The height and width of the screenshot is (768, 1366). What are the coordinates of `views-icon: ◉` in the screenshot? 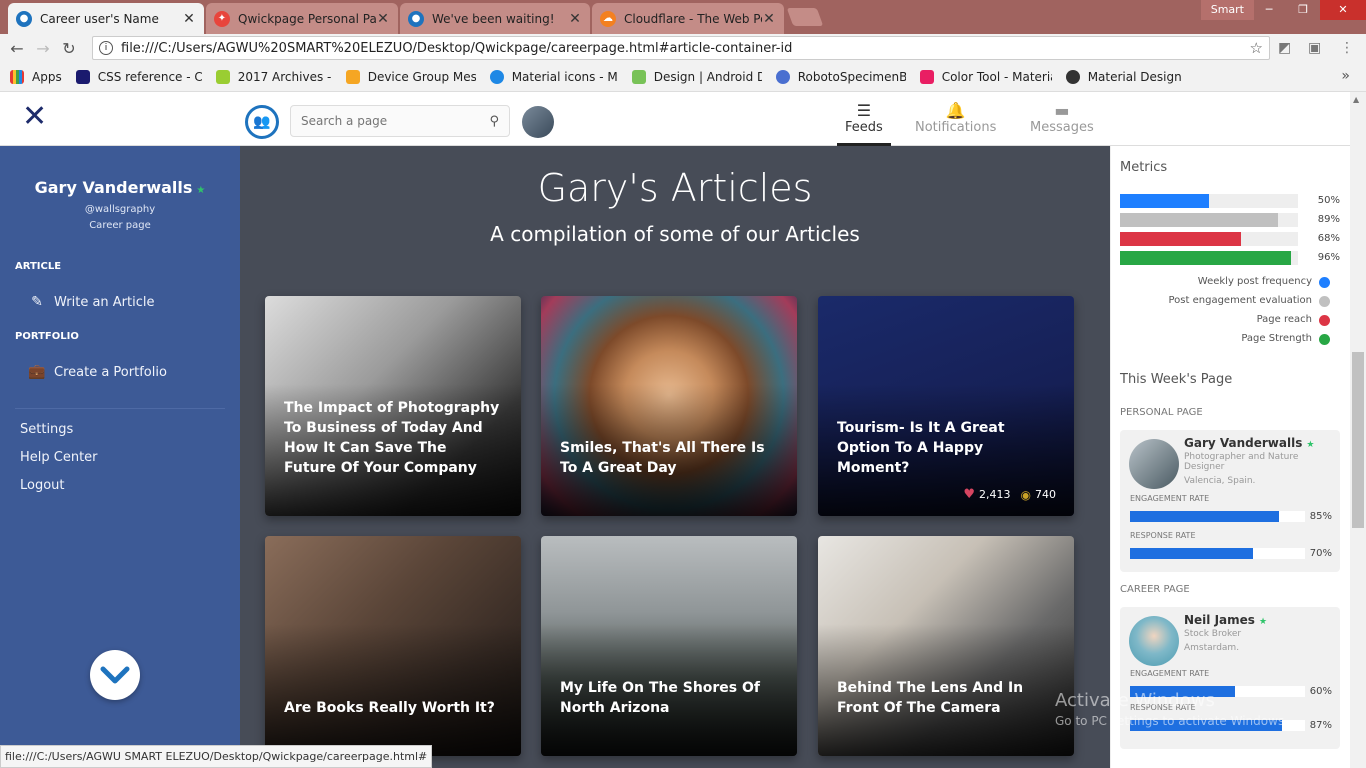 It's located at (1026, 495).